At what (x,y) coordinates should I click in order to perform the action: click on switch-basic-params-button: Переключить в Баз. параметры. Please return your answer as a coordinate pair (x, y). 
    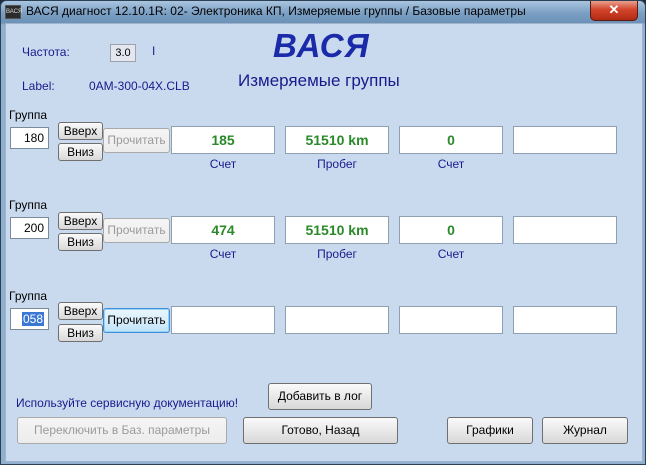
    Looking at the image, I should click on (122, 430).